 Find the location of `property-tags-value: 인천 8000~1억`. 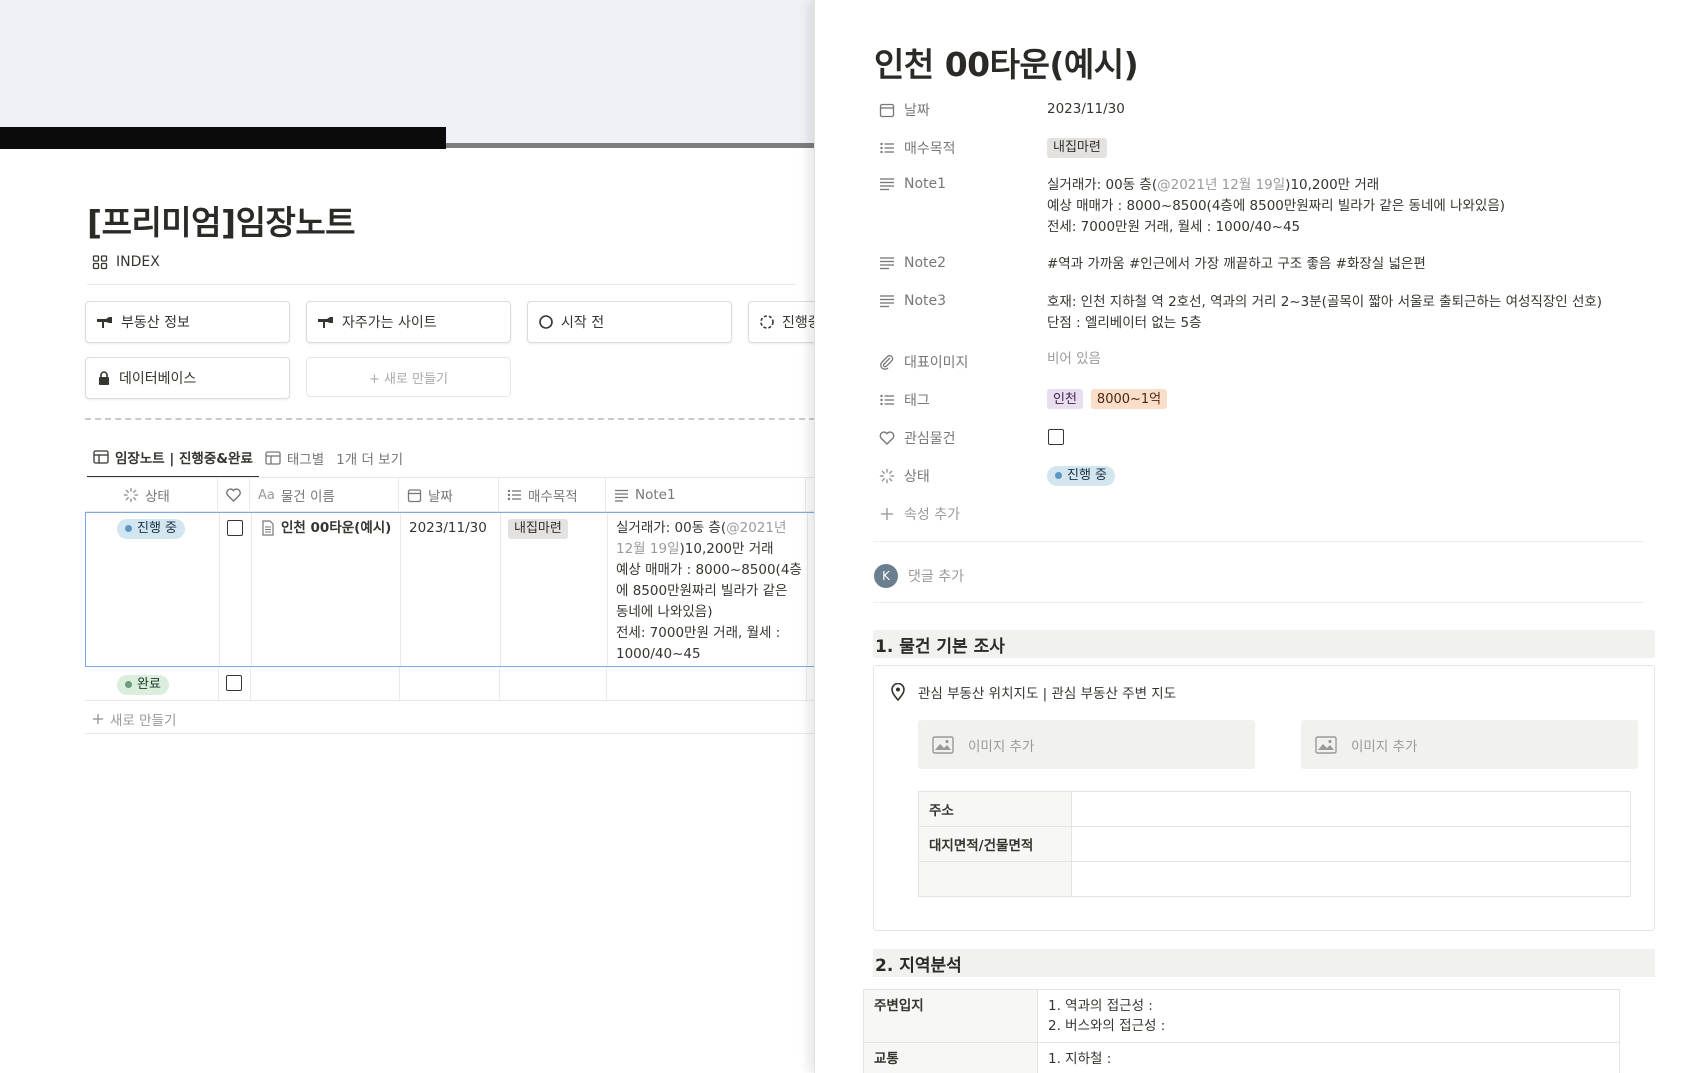

property-tags-value: 인천 8000~1억 is located at coordinates (1107, 399).